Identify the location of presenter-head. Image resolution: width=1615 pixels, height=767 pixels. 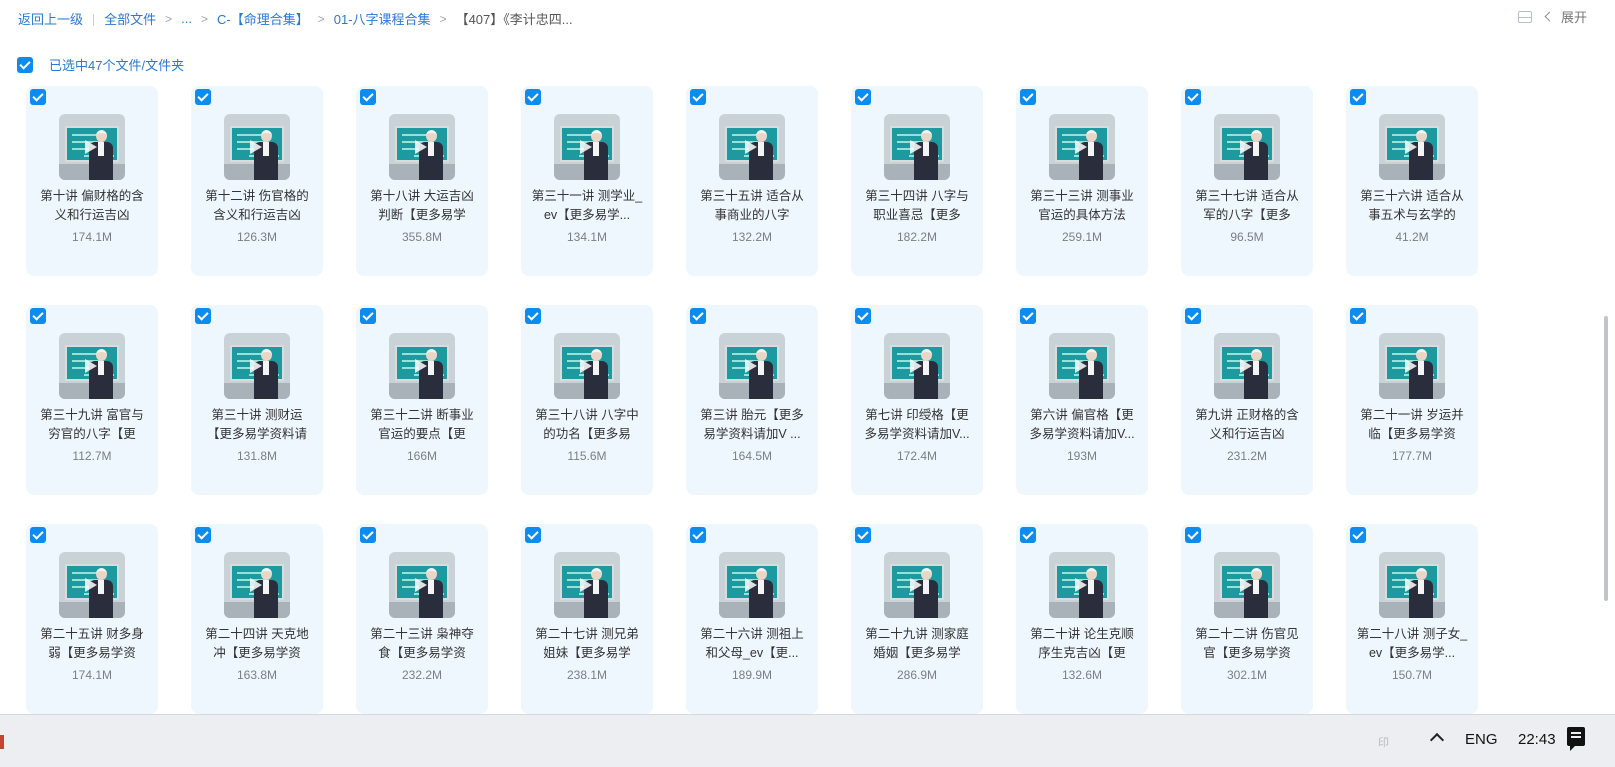
(431, 136).